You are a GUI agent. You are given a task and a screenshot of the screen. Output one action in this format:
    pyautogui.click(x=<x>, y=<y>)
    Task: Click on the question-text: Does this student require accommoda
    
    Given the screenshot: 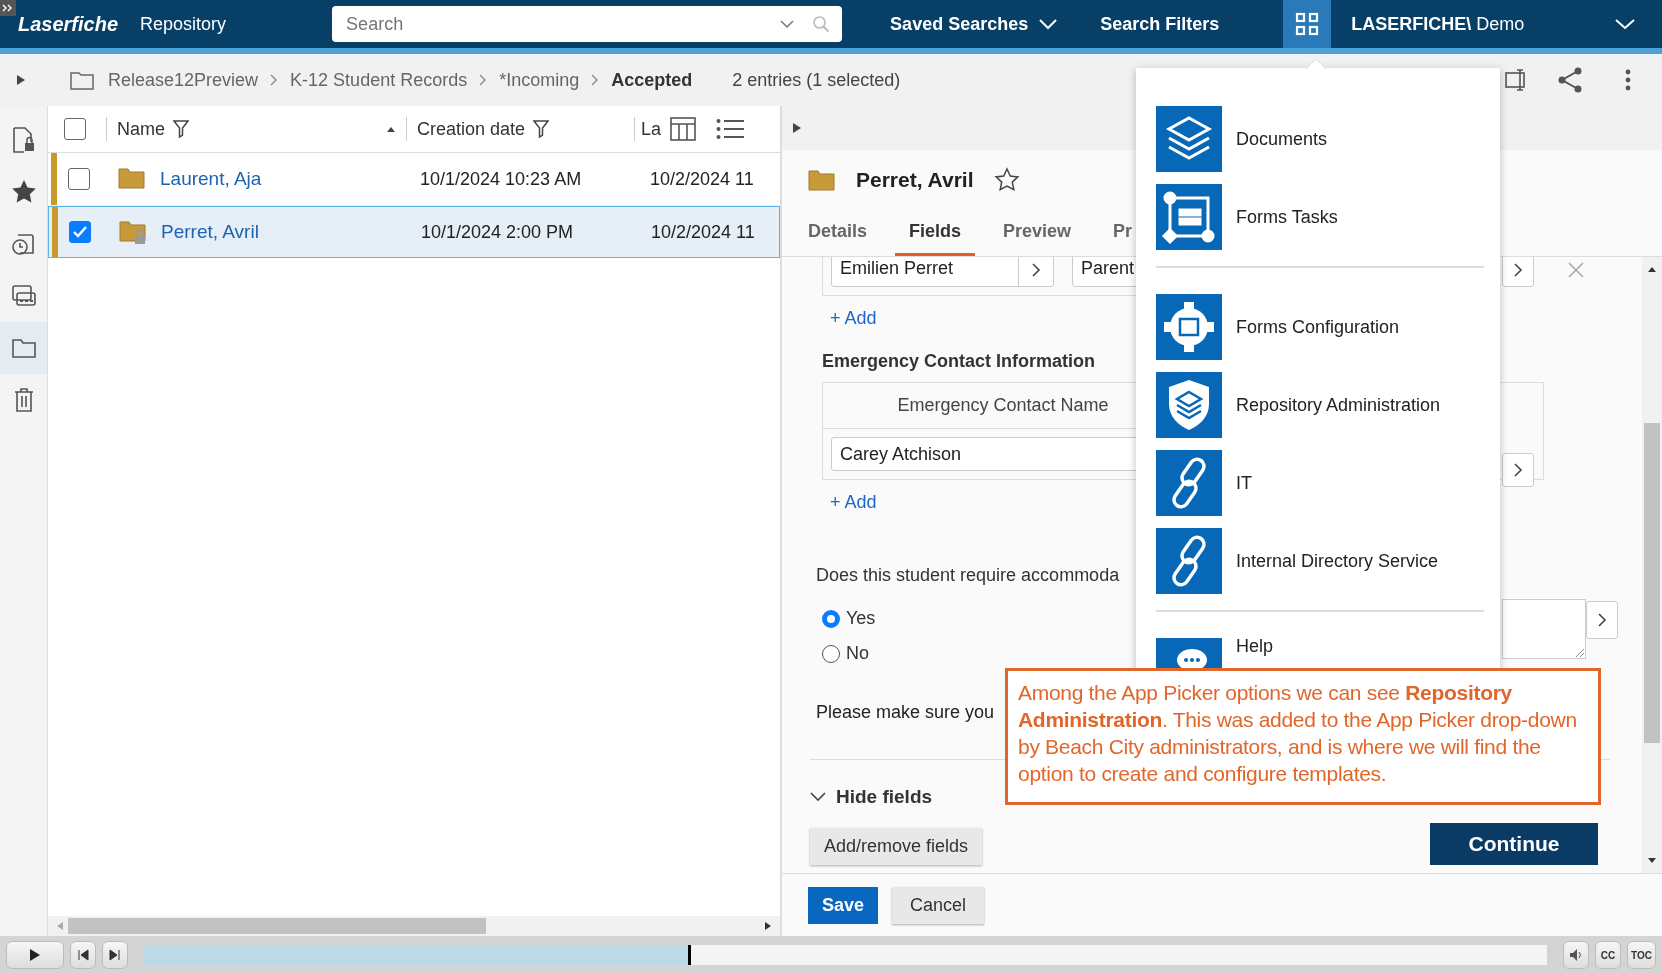 What is the action you would take?
    pyautogui.click(x=968, y=575)
    